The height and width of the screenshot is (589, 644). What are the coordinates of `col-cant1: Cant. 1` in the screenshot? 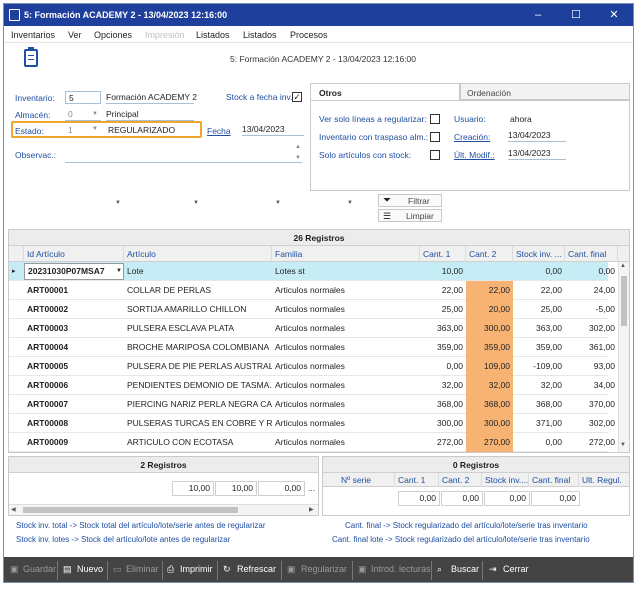 It's located at (443, 254).